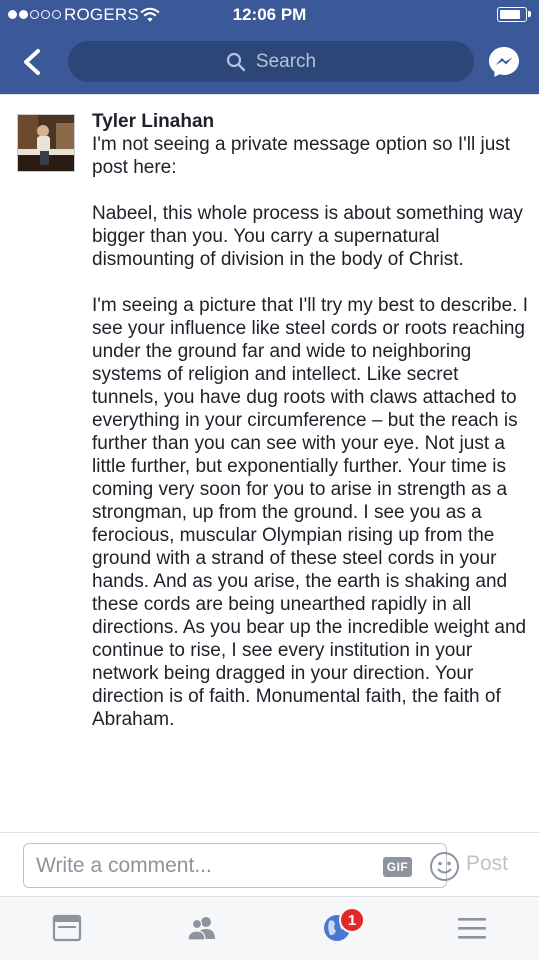 The height and width of the screenshot is (960, 539). I want to click on search-icon, so click(236, 62).